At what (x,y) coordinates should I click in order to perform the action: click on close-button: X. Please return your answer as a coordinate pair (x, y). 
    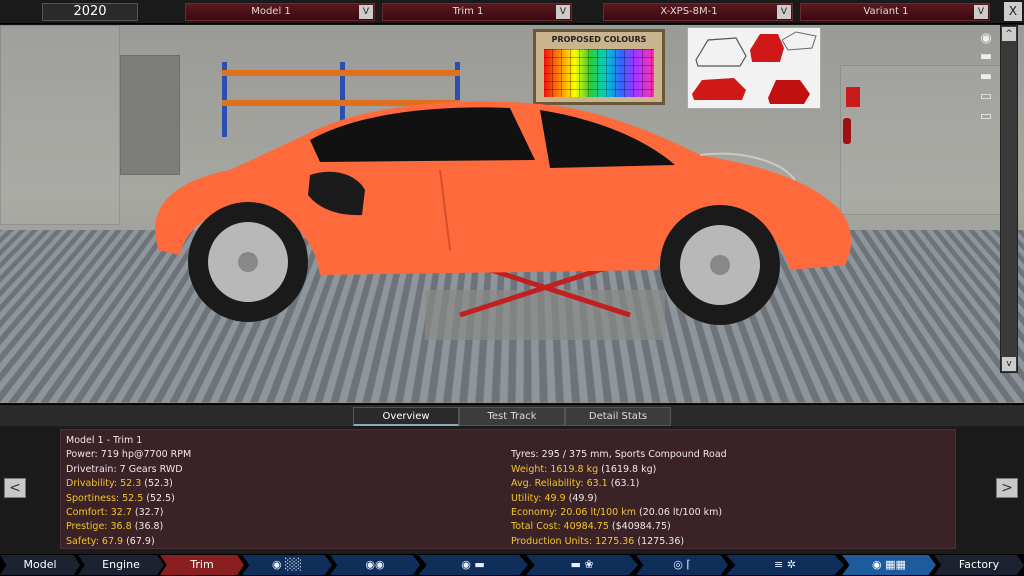
    Looking at the image, I should click on (1013, 11).